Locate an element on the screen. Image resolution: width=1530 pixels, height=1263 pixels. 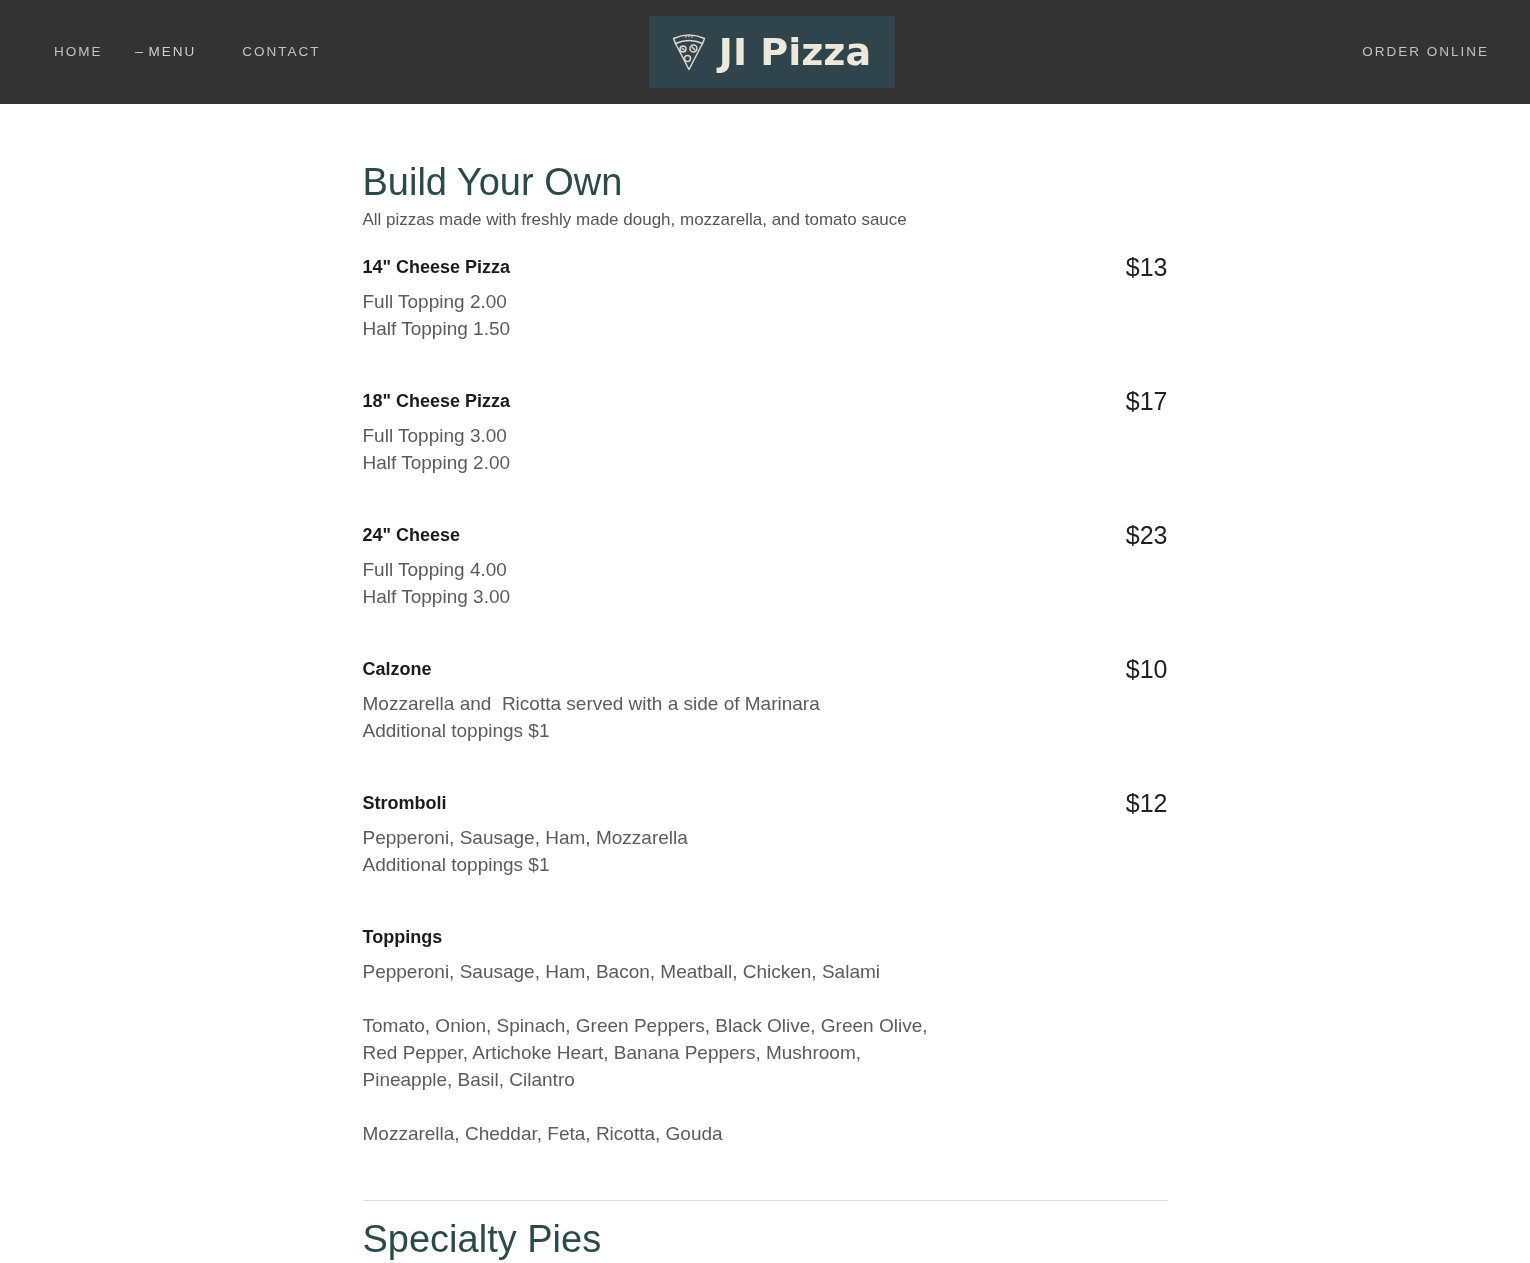
order-online-link: ORDER ONLINE is located at coordinates (1425, 52).